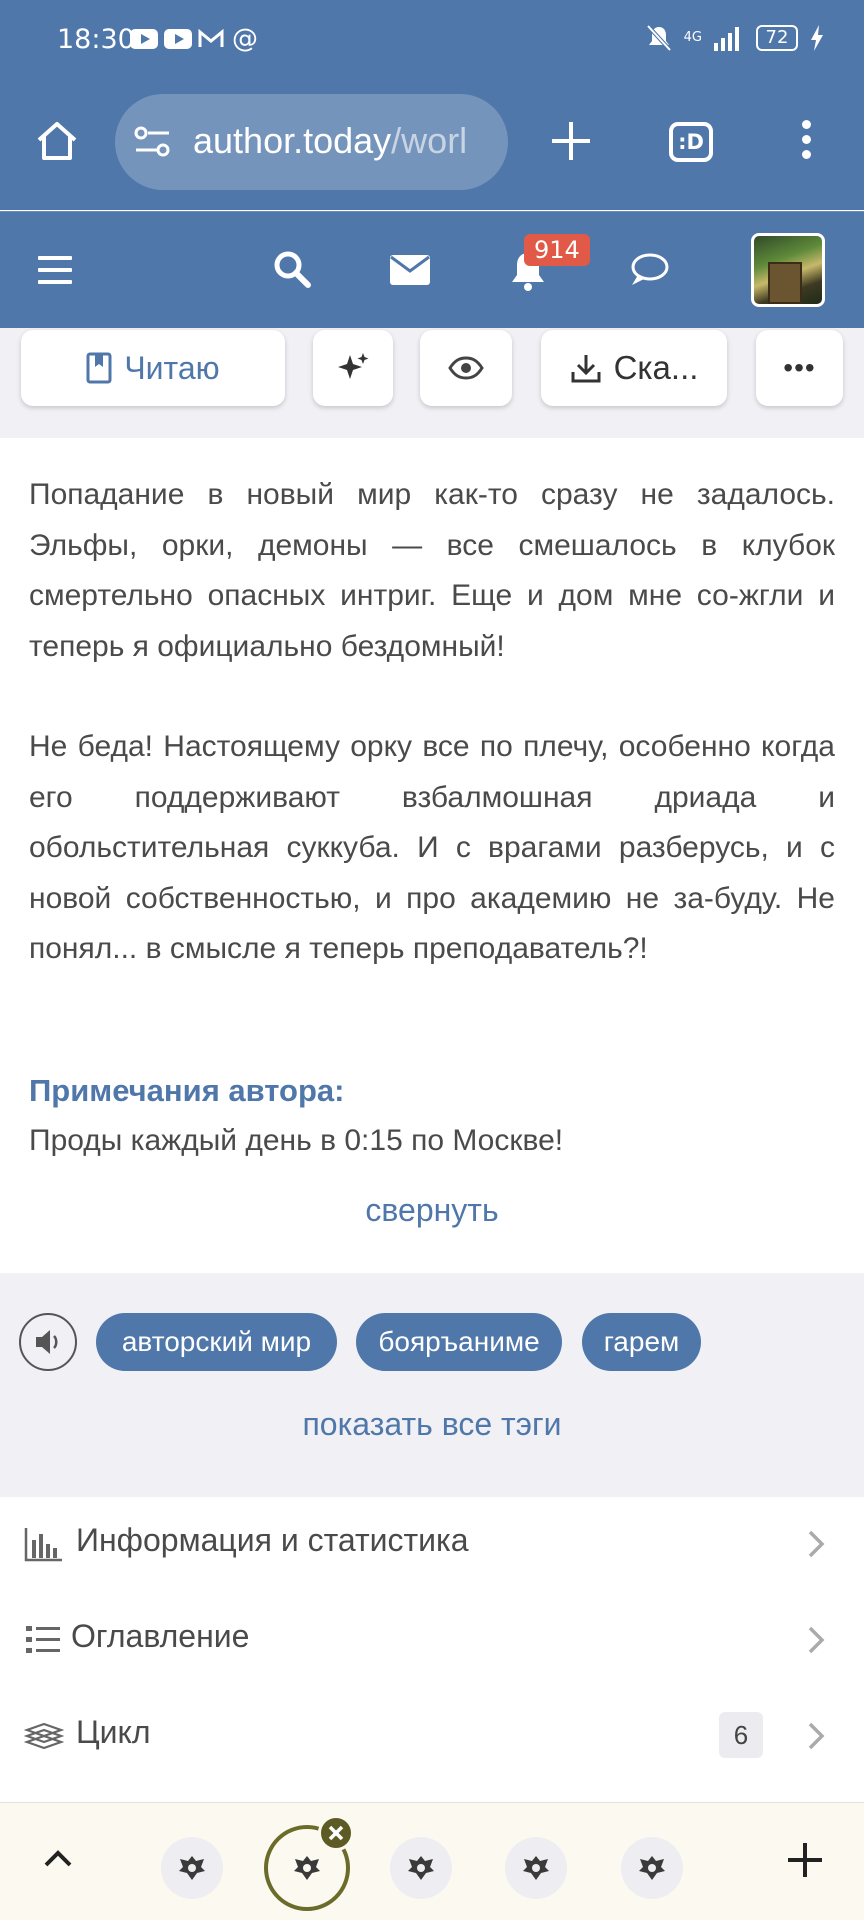 The image size is (864, 1920). I want to click on charging-icon, so click(817, 38).